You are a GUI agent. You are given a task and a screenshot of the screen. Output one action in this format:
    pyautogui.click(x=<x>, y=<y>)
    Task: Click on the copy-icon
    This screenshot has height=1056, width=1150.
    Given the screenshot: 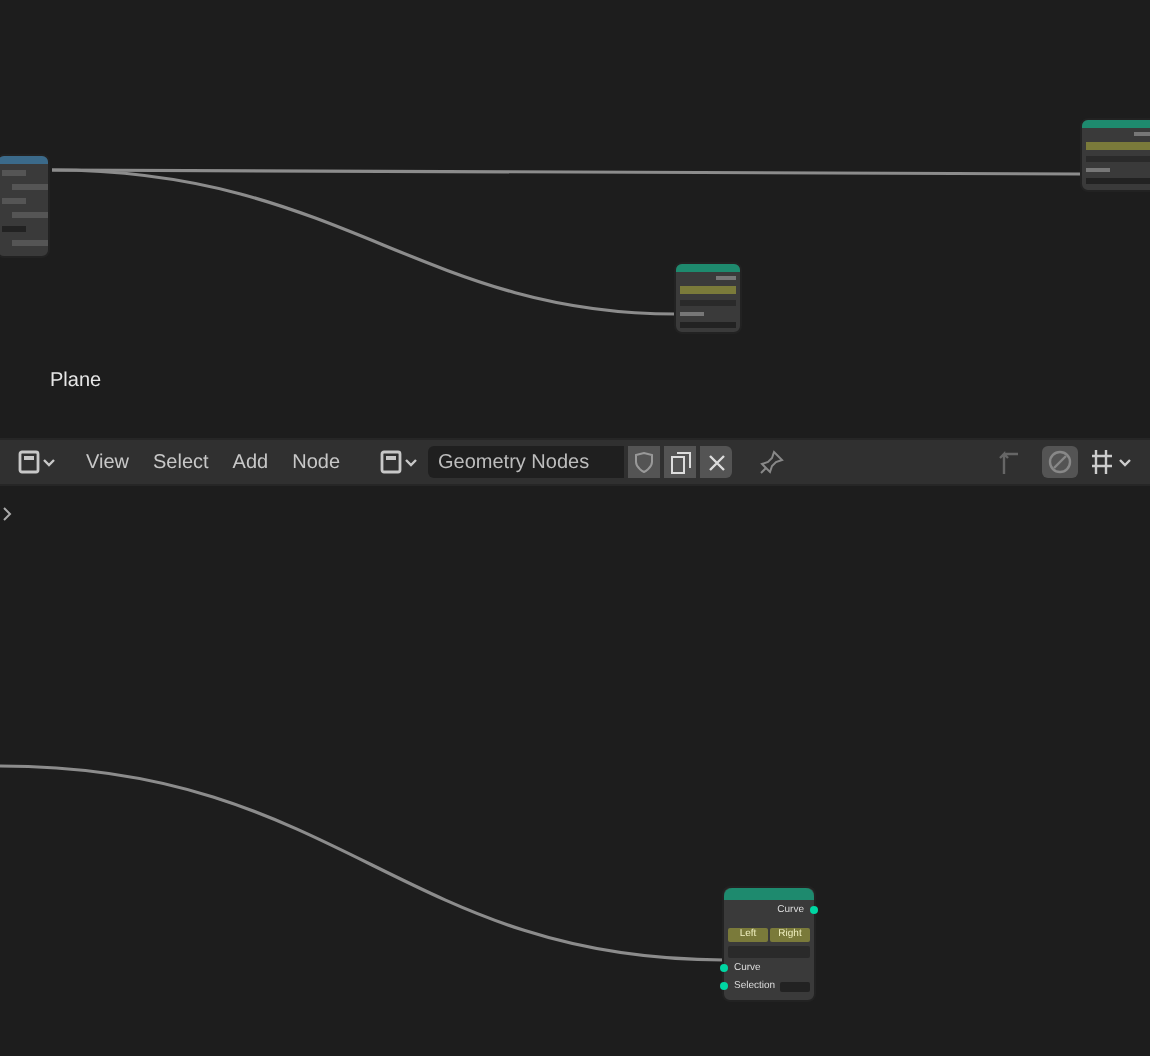 What is the action you would take?
    pyautogui.click(x=680, y=462)
    